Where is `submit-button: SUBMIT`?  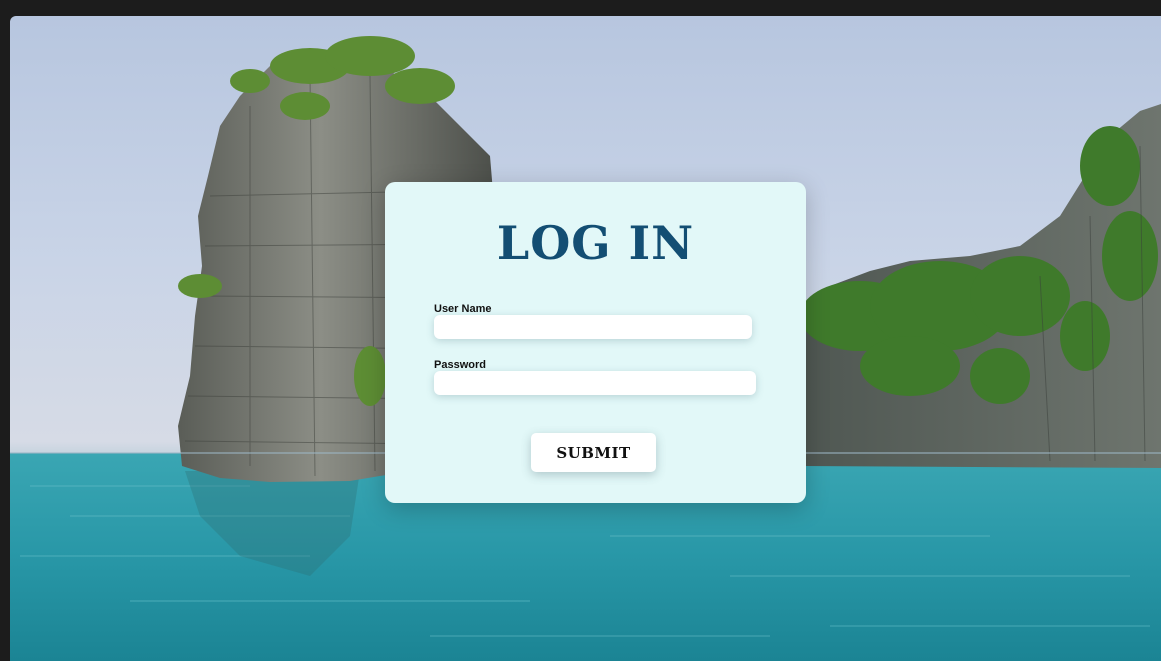
submit-button: SUBMIT is located at coordinates (593, 452).